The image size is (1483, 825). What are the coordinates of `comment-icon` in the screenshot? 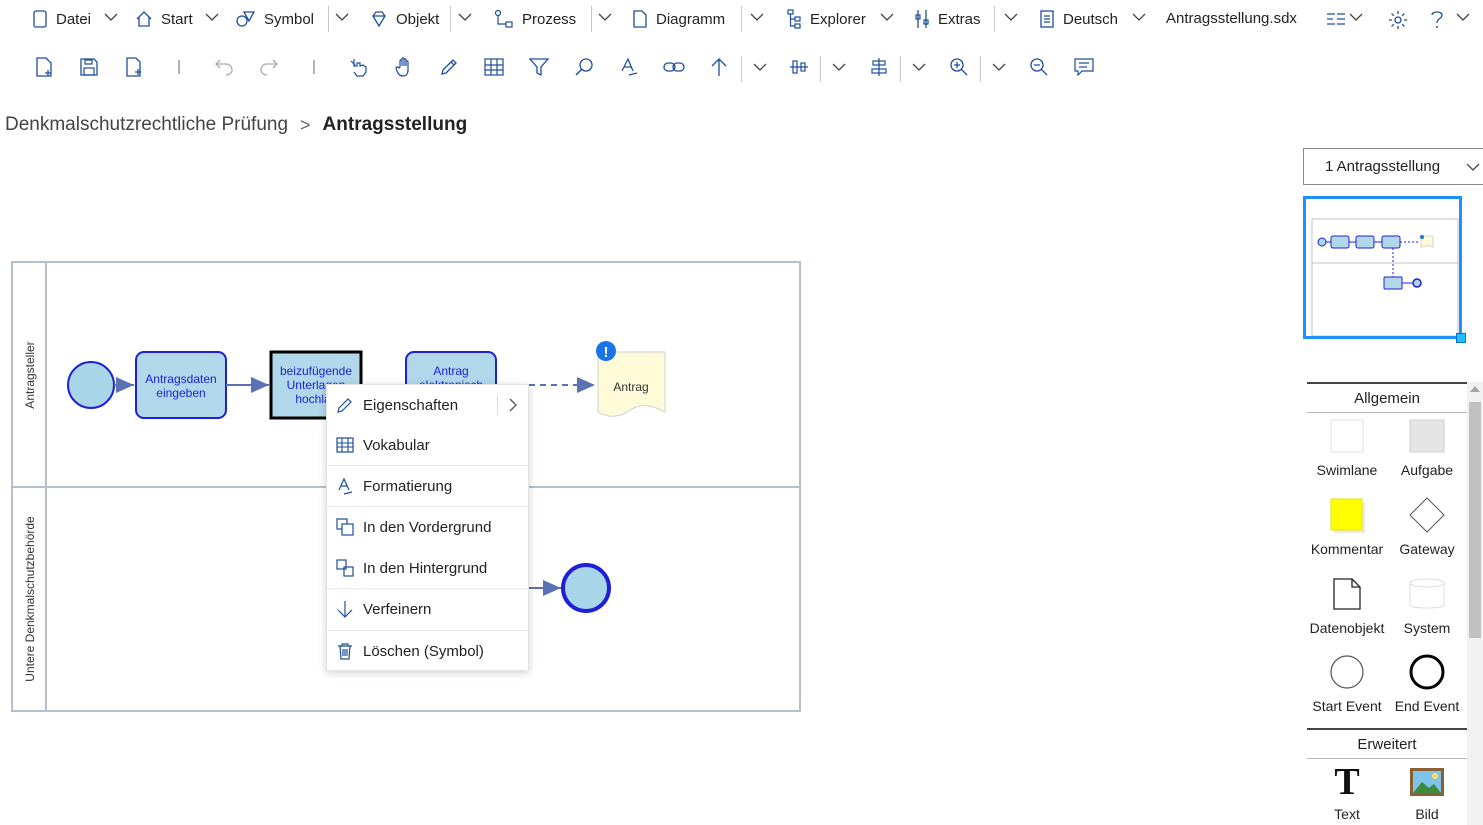 It's located at (1084, 67).